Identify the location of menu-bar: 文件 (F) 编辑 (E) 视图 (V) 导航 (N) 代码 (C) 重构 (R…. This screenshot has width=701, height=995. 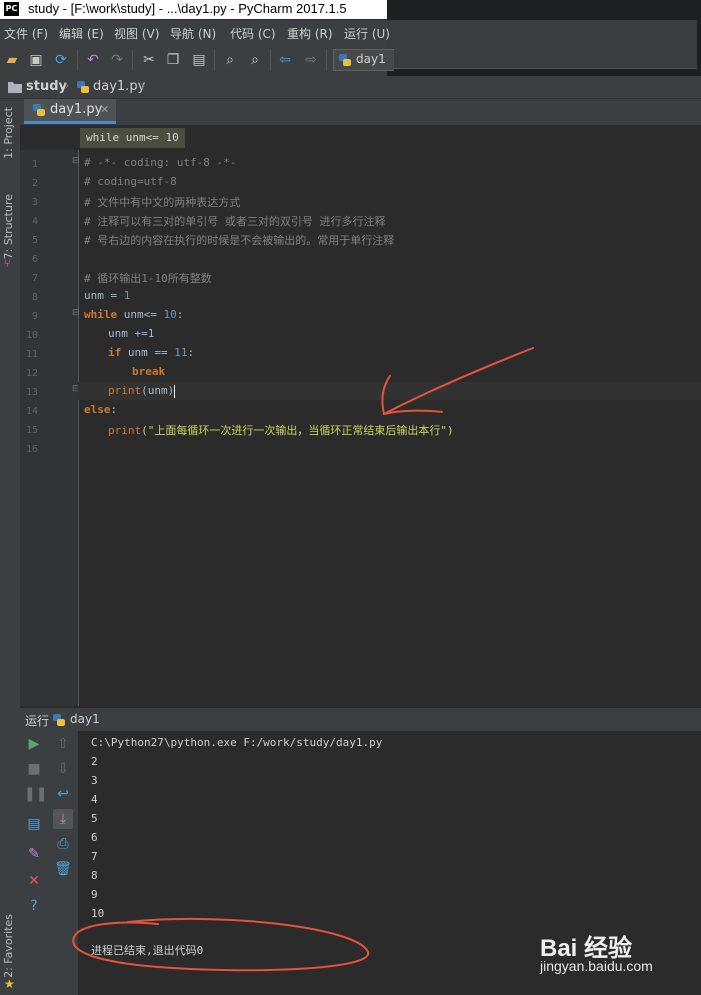
(195, 32).